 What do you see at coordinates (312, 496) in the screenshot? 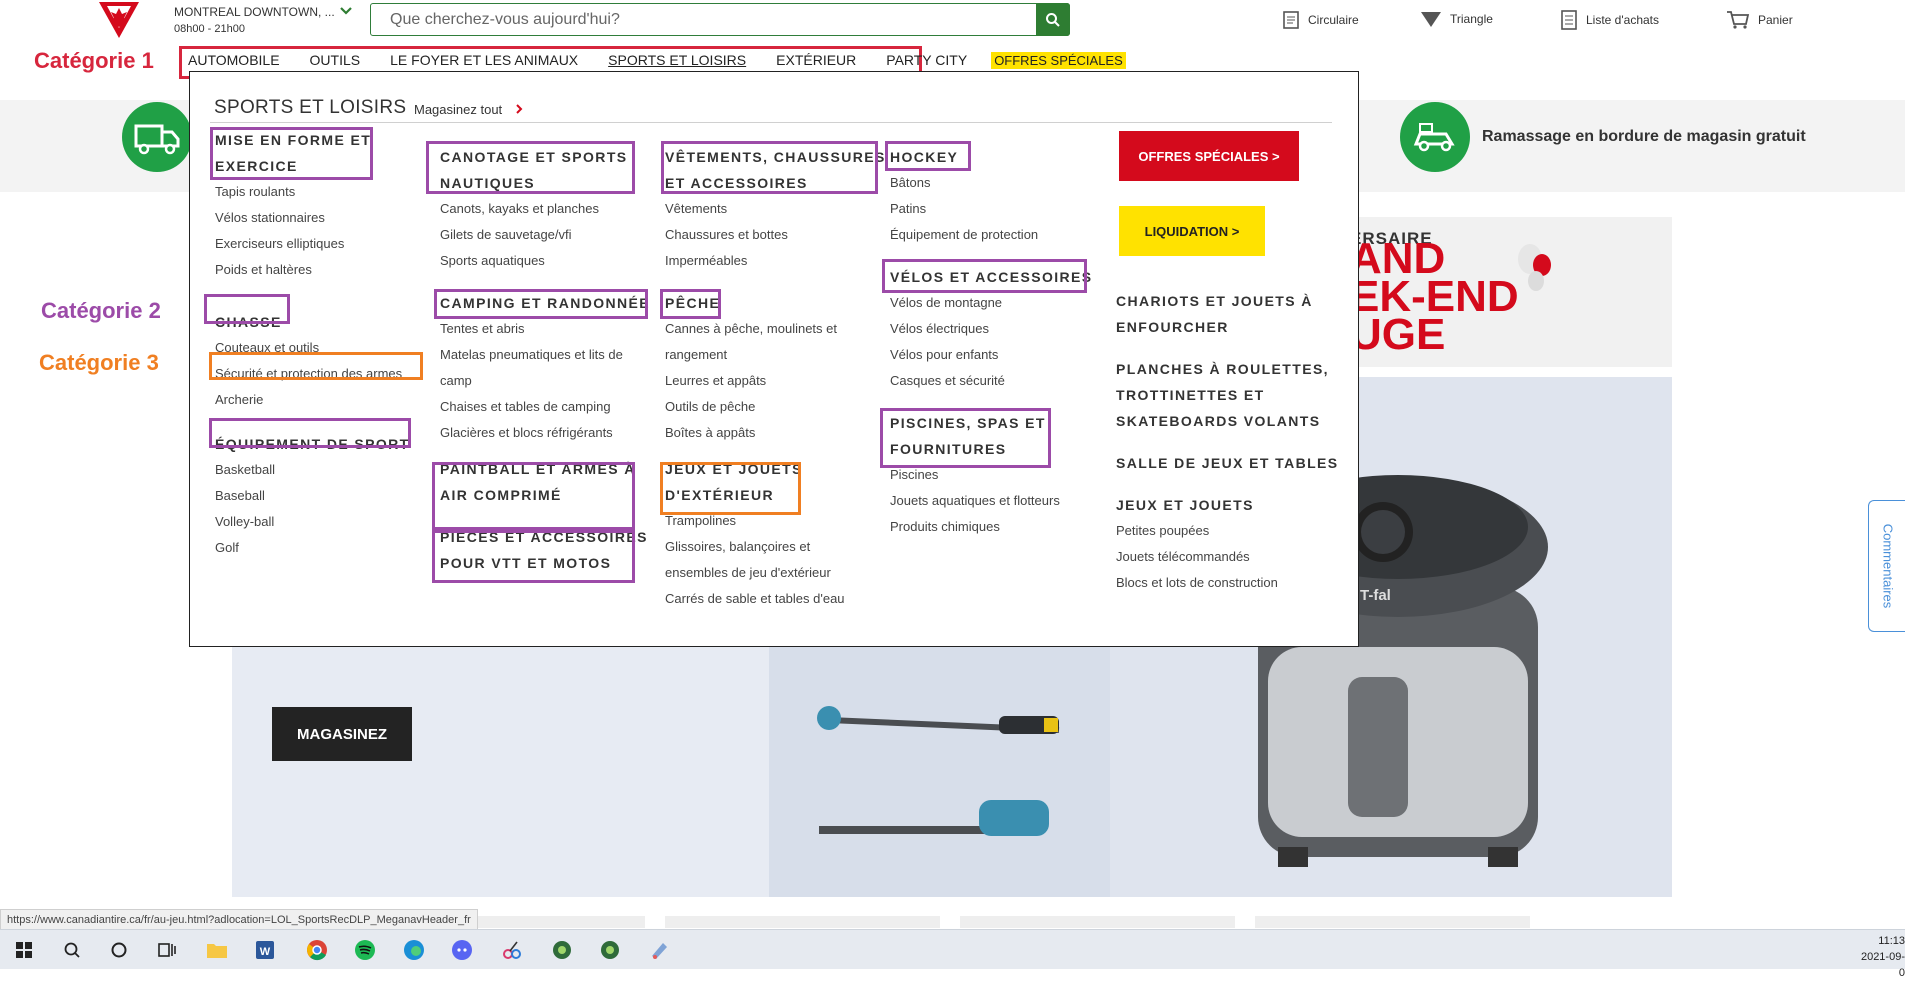
I see `menu-item: Baseball` at bounding box center [312, 496].